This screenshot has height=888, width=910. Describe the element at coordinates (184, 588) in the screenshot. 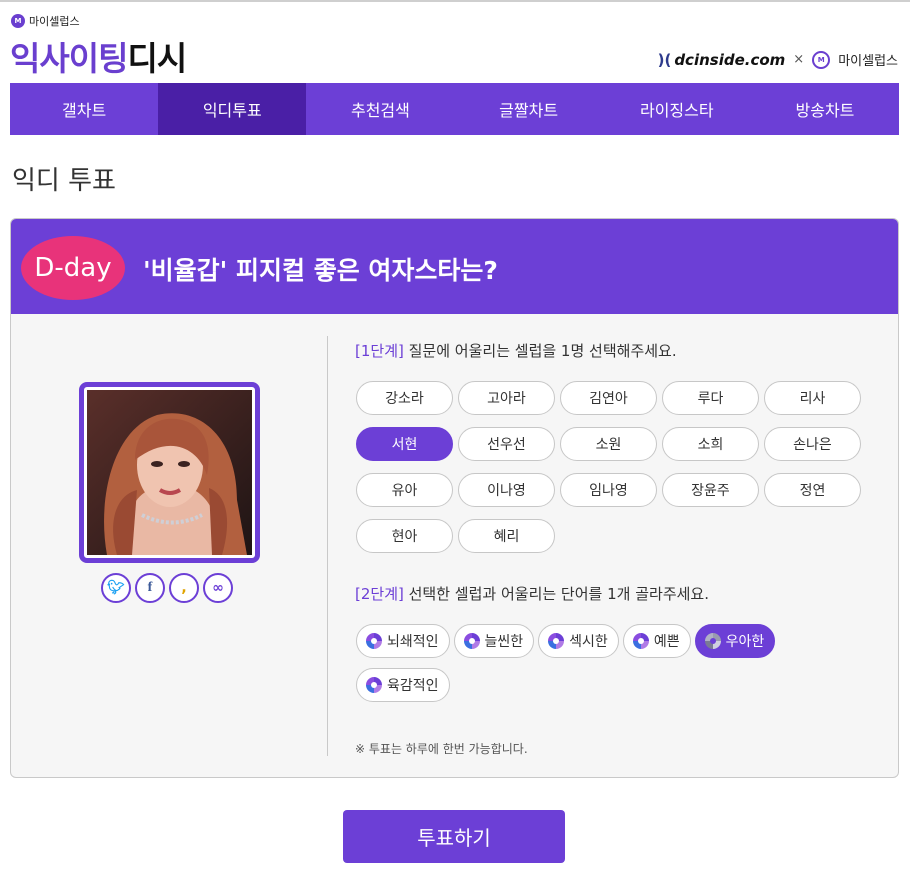

I see `kakao-icon: ,` at that location.